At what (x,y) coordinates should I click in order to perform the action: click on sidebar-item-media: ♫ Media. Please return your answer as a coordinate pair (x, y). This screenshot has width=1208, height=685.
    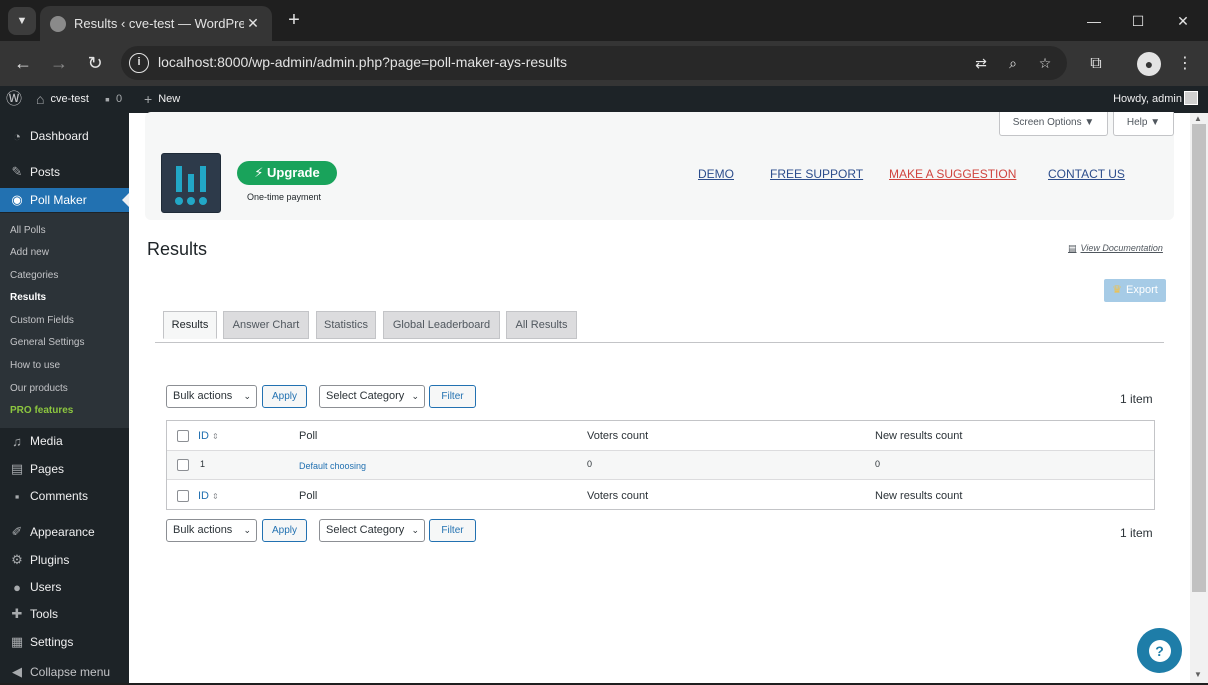
    Looking at the image, I should click on (64, 441).